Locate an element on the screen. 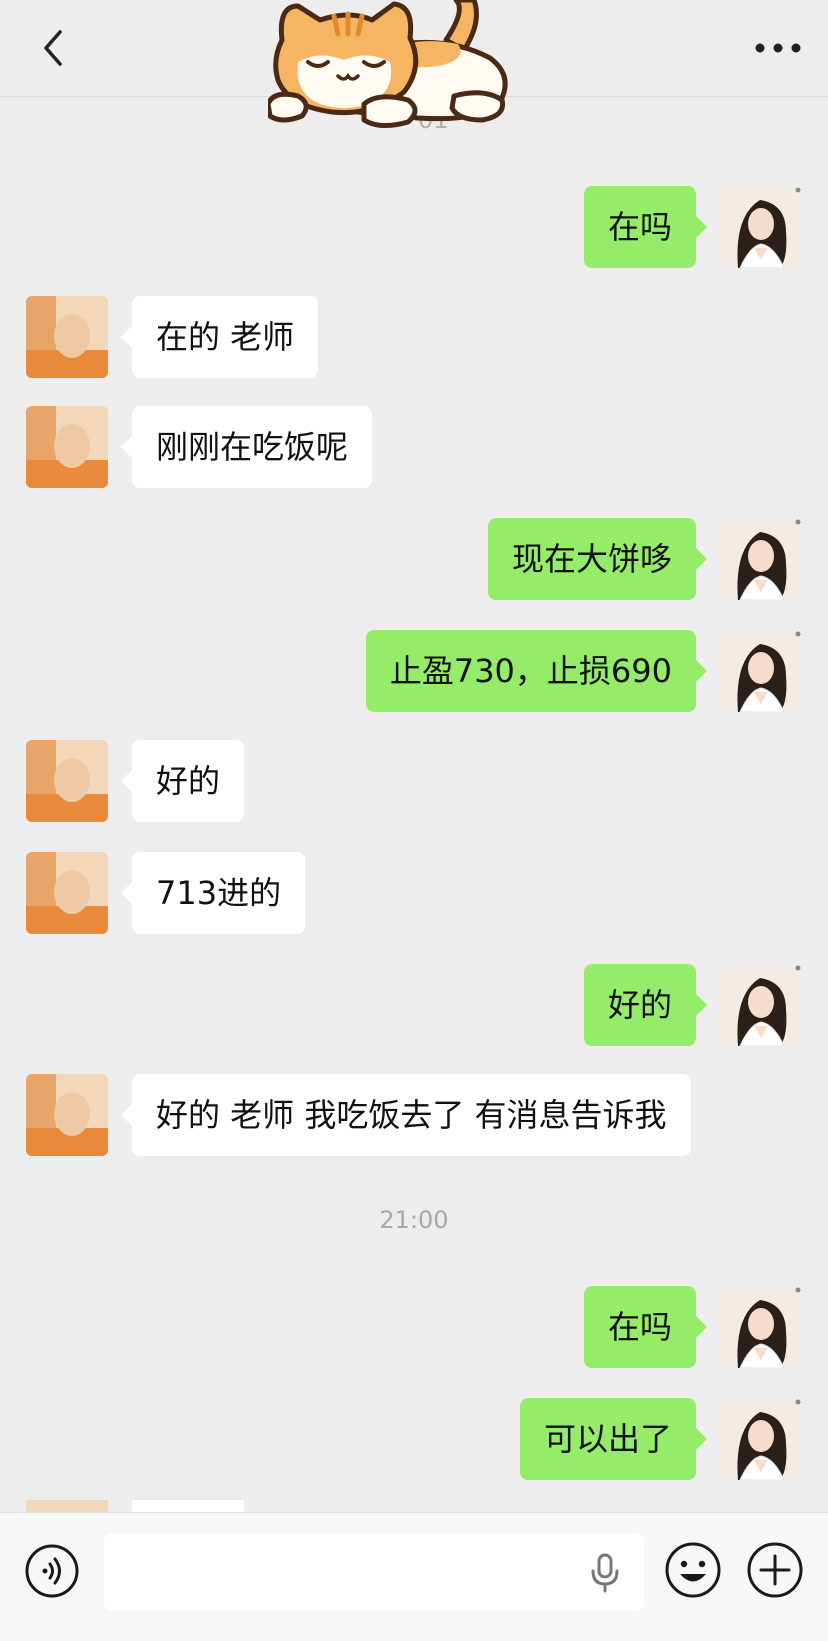 The image size is (828, 1641). more-options-button is located at coordinates (778, 48).